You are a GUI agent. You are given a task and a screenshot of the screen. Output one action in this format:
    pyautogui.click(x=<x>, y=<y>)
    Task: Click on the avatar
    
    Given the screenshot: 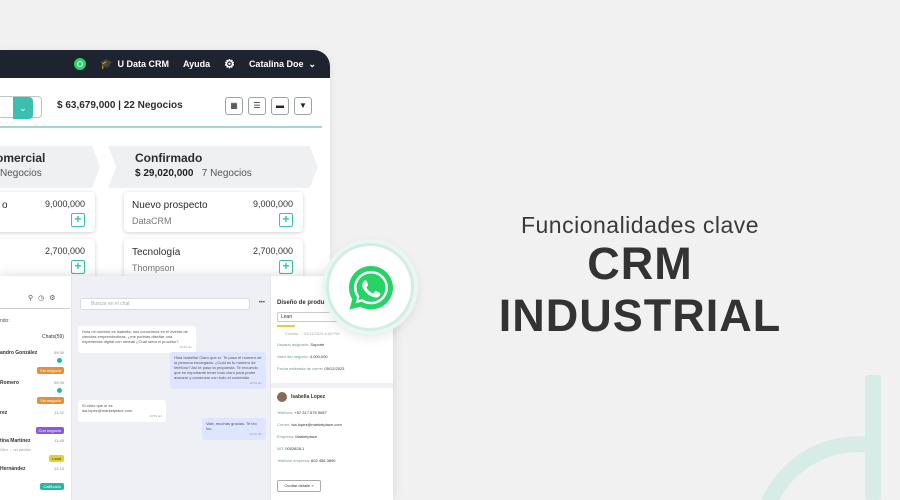 What is the action you would take?
    pyautogui.click(x=282, y=397)
    